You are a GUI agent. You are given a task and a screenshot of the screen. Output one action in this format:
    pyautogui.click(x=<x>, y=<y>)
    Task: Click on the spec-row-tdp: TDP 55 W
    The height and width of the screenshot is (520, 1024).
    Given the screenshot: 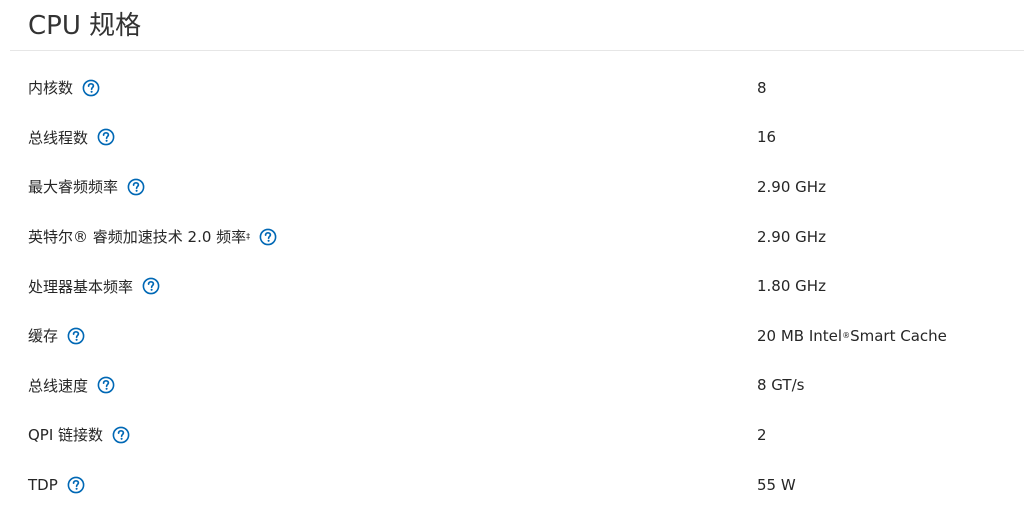 What is the action you would take?
    pyautogui.click(x=512, y=485)
    